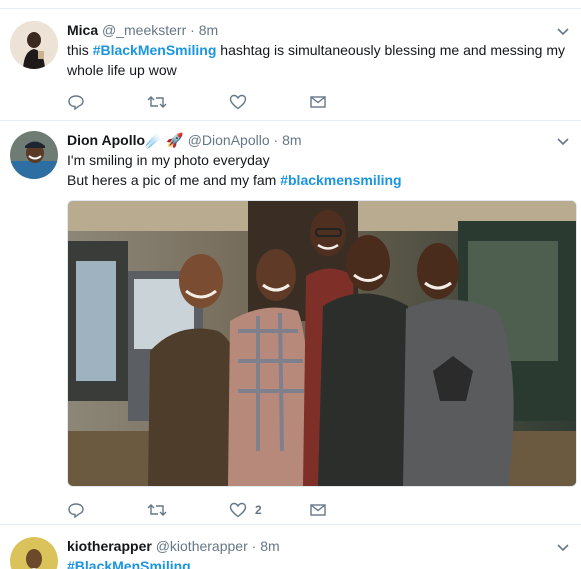 This screenshot has width=581, height=569. I want to click on like-button, so click(238, 102).